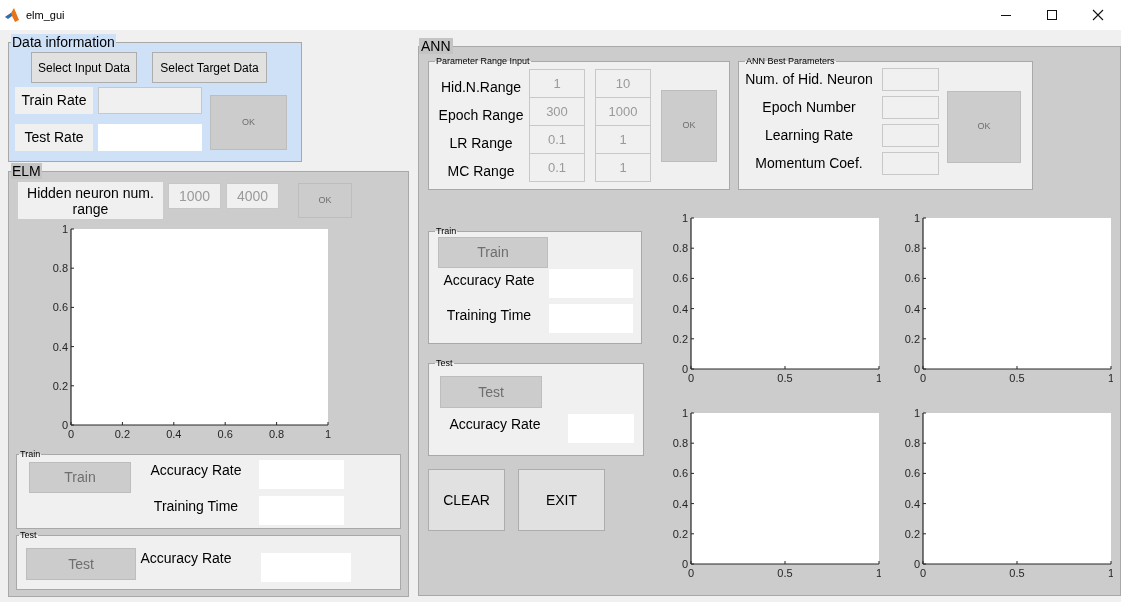  What do you see at coordinates (1052, 15) in the screenshot?
I see `maximize-icon` at bounding box center [1052, 15].